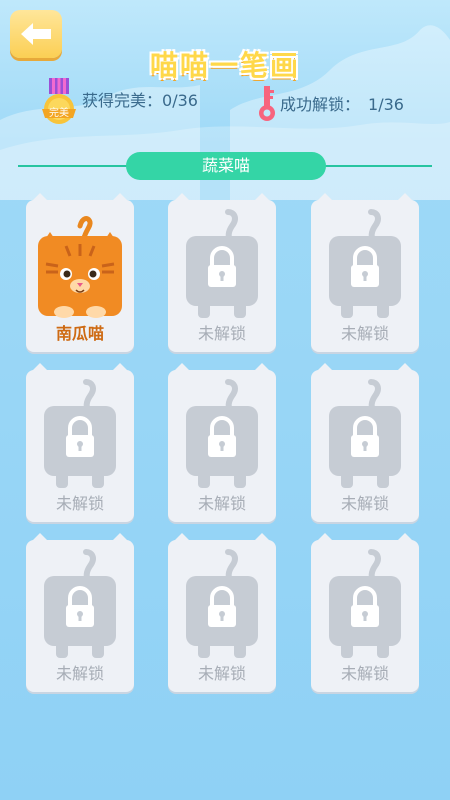 Image resolution: width=450 pixels, height=800 pixels. What do you see at coordinates (80, 267) in the screenshot?
I see `pumpkin-cat-icon` at bounding box center [80, 267].